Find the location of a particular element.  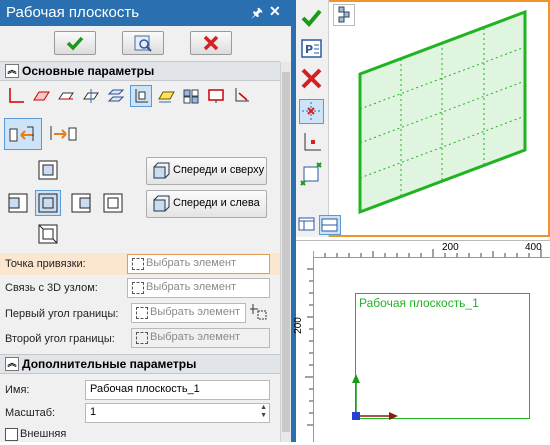

name-value: Рабочая плоскость_1 is located at coordinates (145, 389).